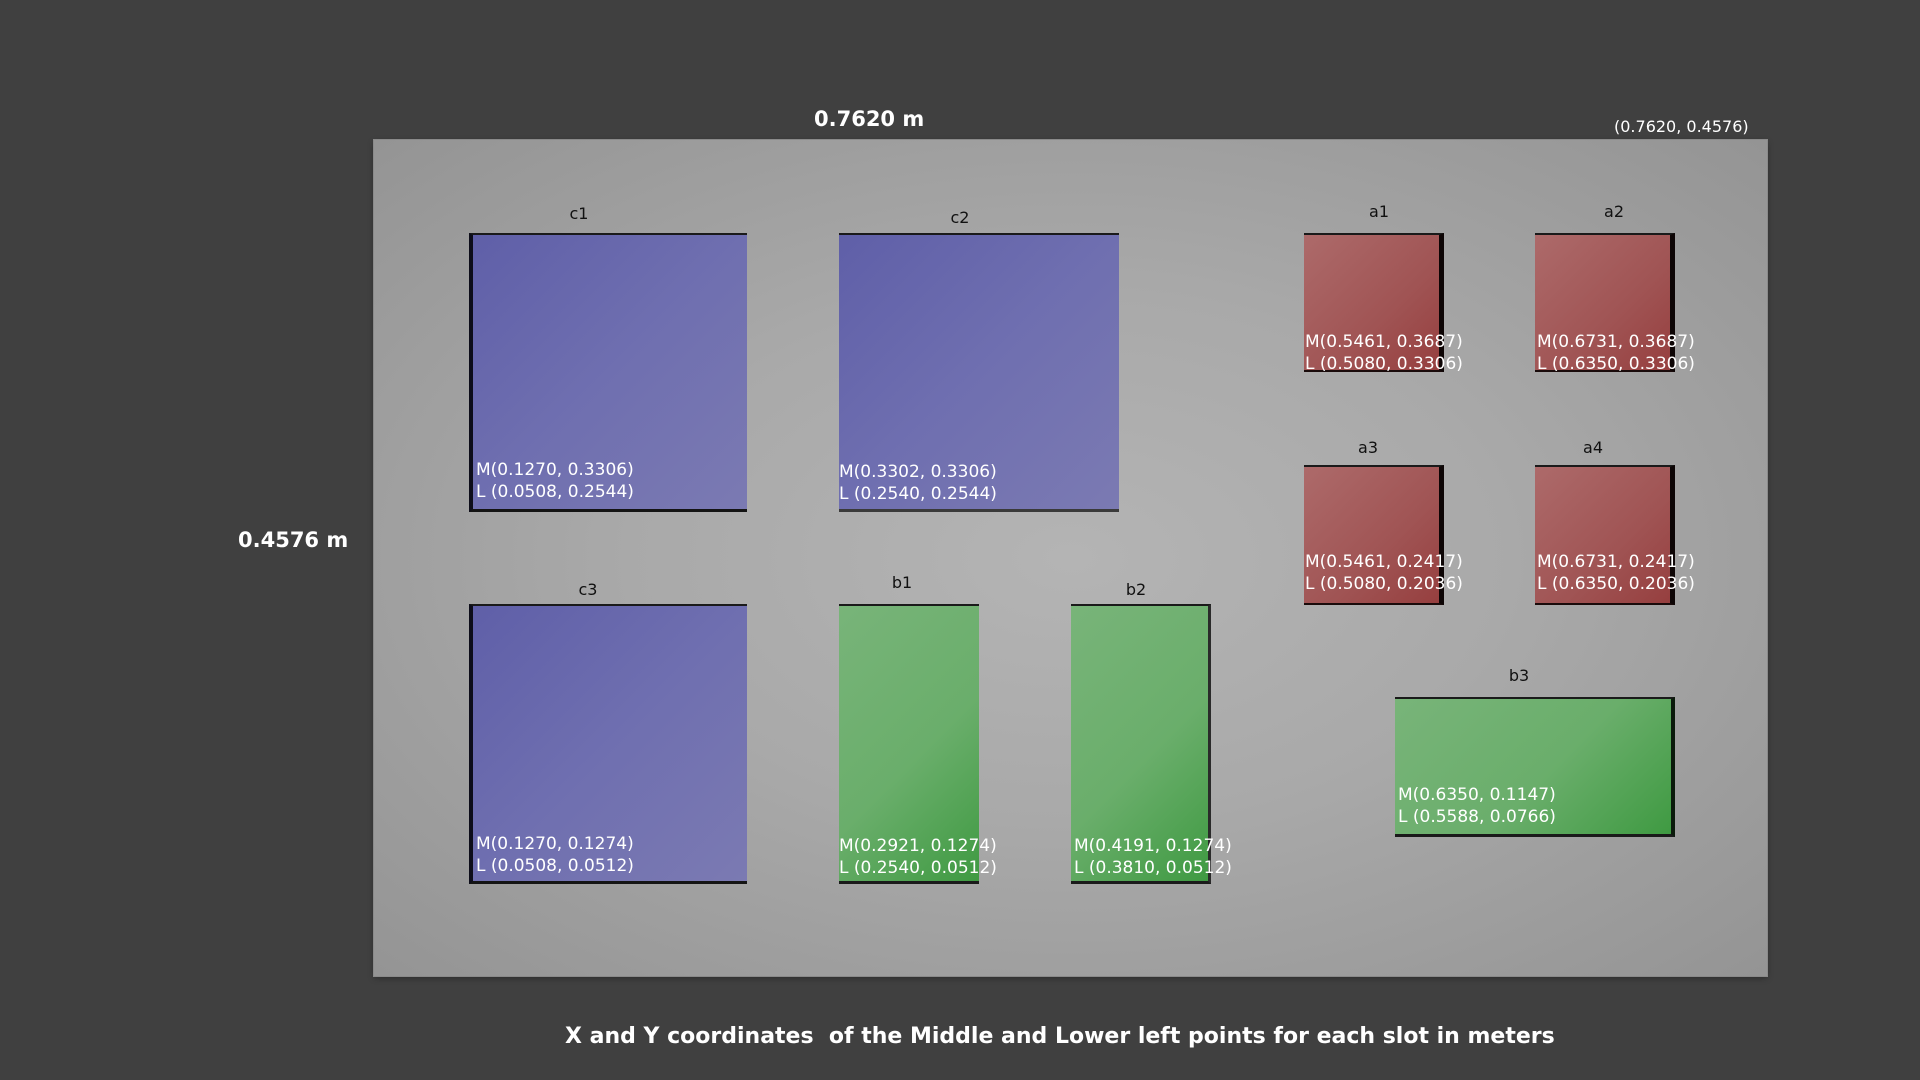 This screenshot has width=1920, height=1080. I want to click on slot-b2-coordinates: M(0.4191, 0.1274) L (0.3810, 0.0512), so click(1153, 857).